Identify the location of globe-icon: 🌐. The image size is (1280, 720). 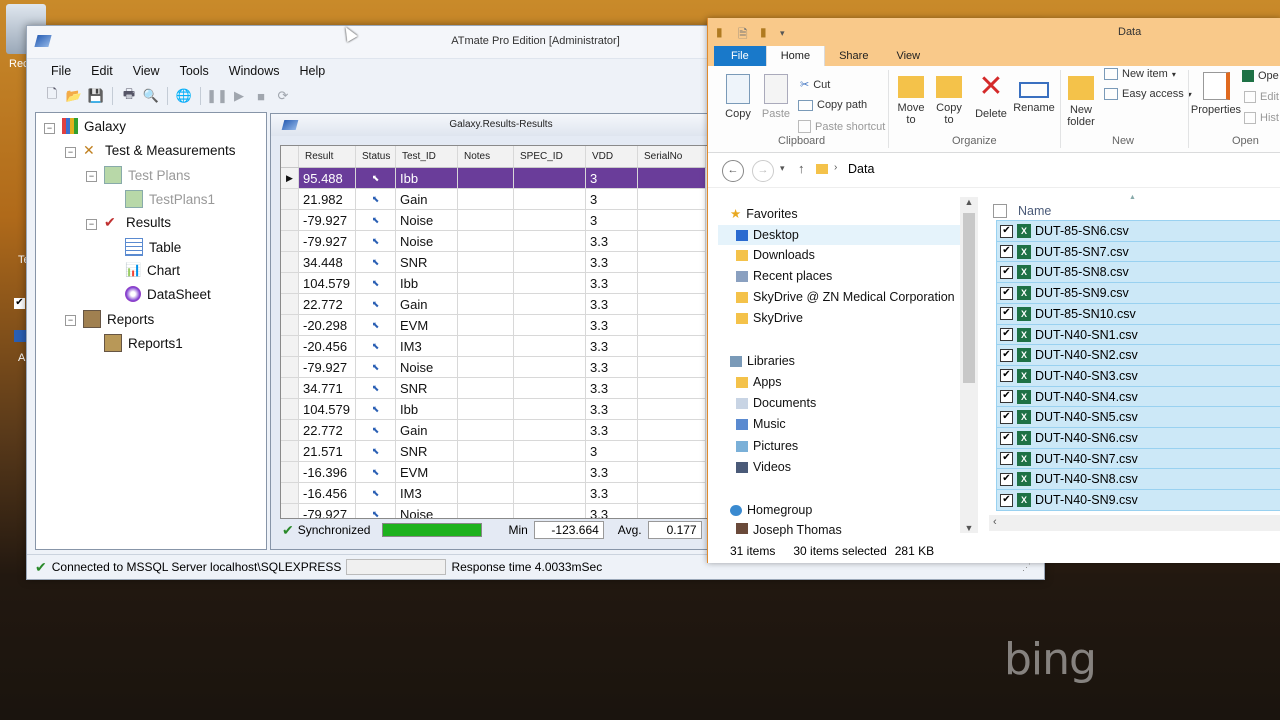
(184, 96).